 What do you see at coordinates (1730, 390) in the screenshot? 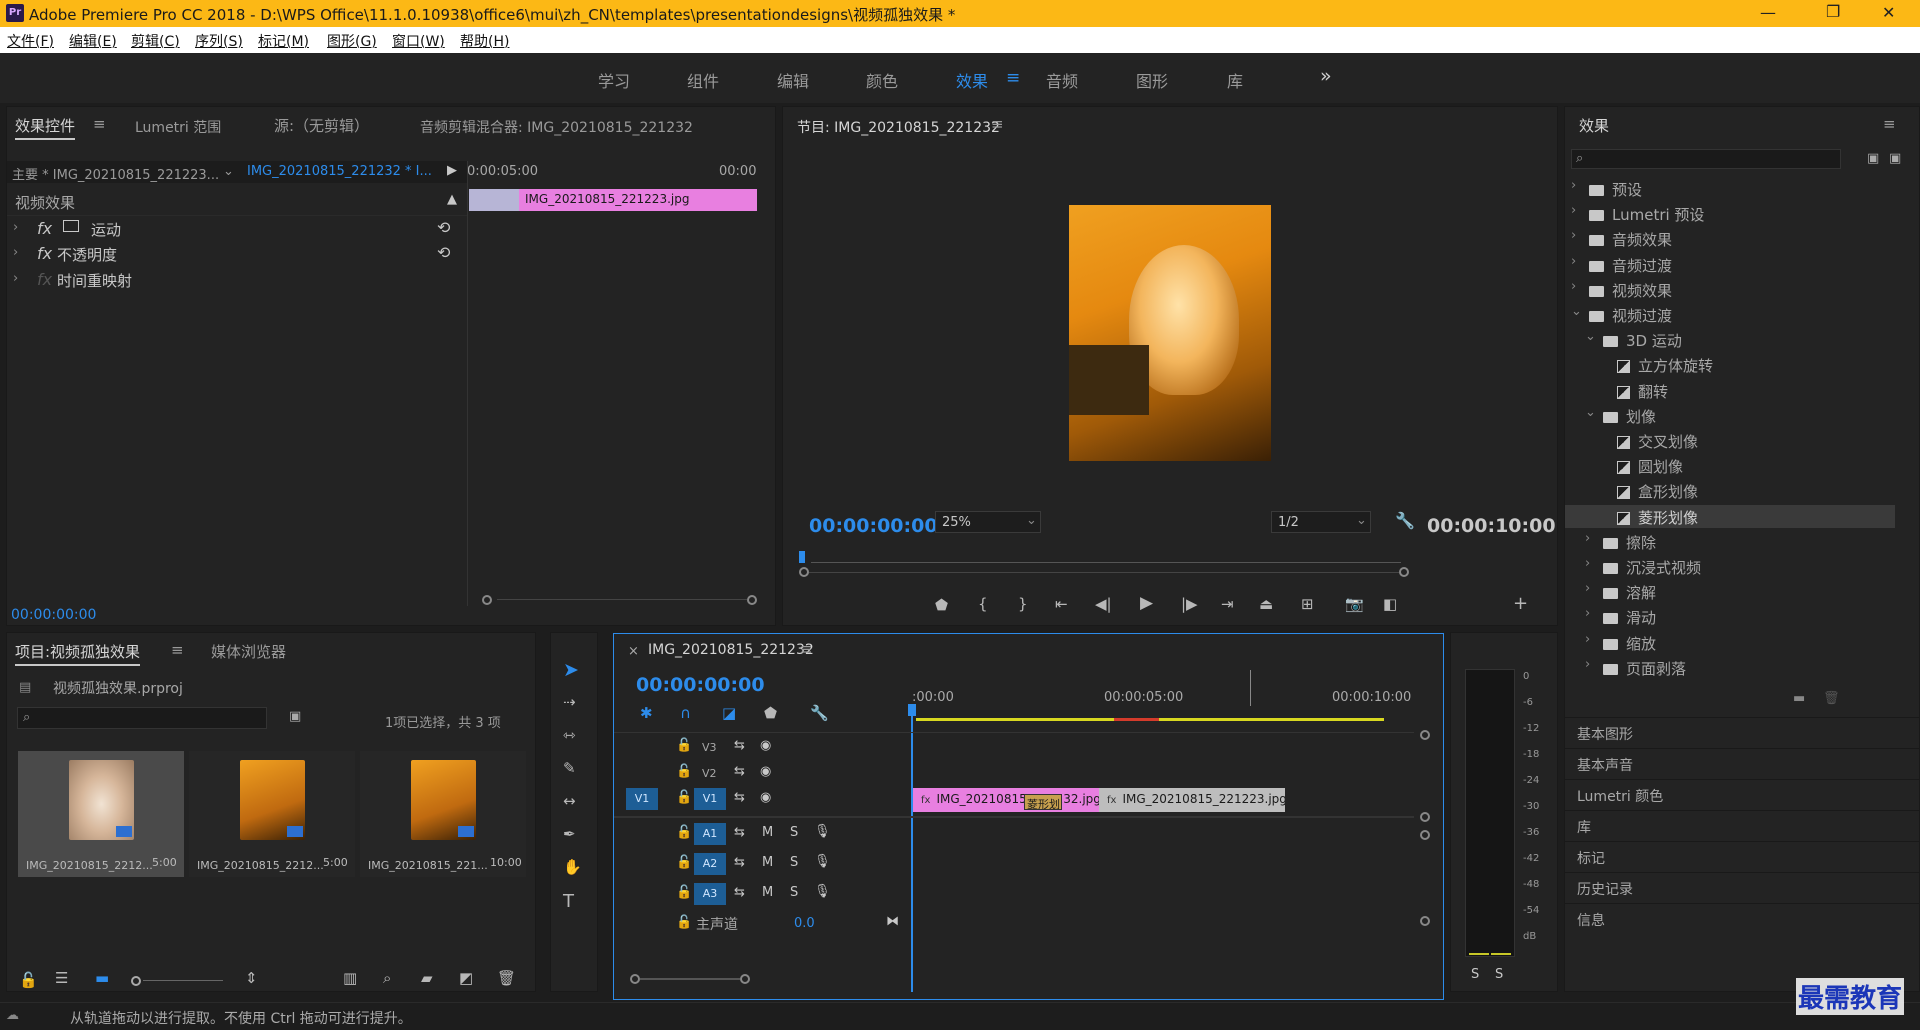
I see `effects-tree-item: 翻转` at bounding box center [1730, 390].